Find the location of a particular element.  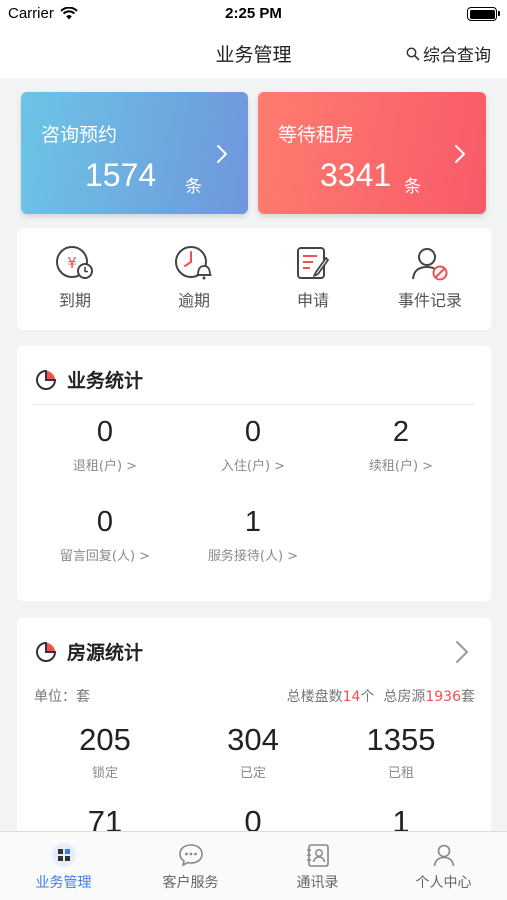

section-title: 业务统计 is located at coordinates (105, 381).